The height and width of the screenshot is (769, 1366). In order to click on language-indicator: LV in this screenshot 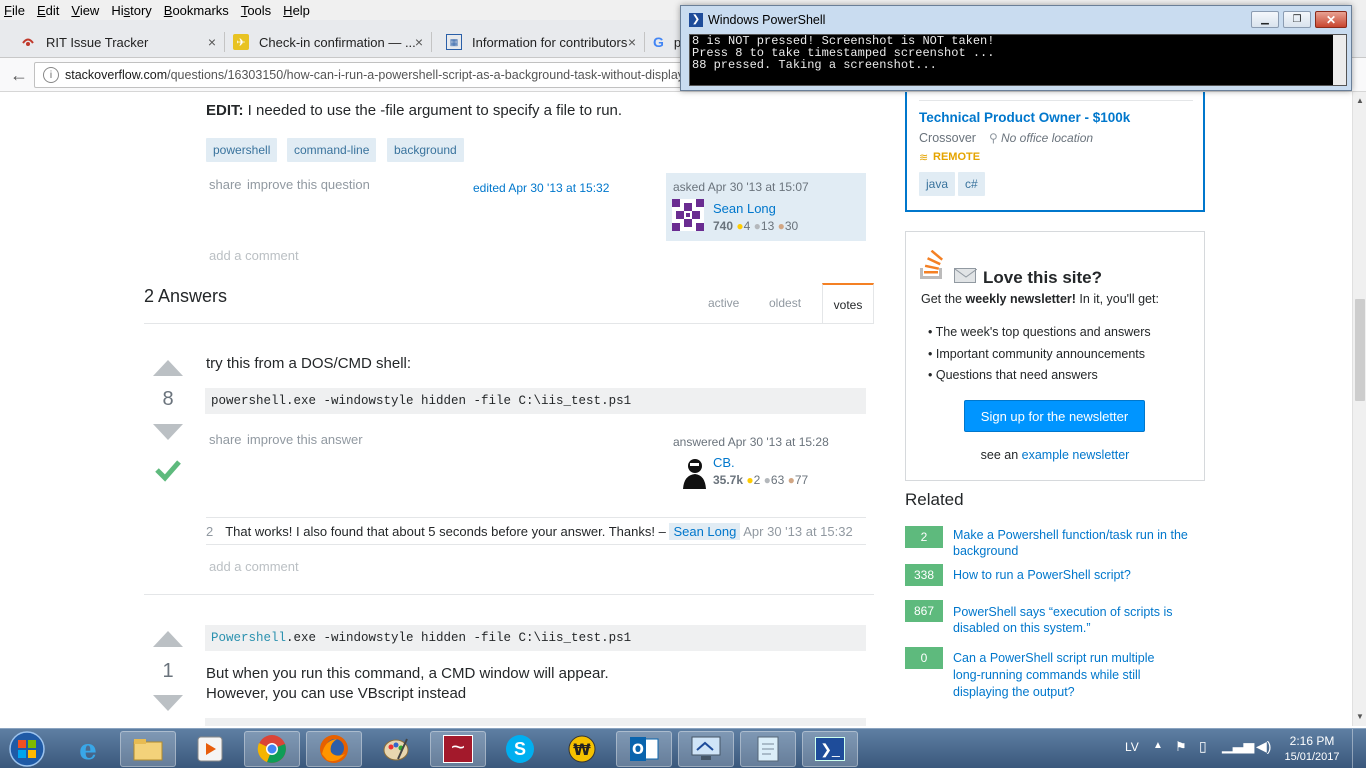, I will do `click(1132, 747)`.